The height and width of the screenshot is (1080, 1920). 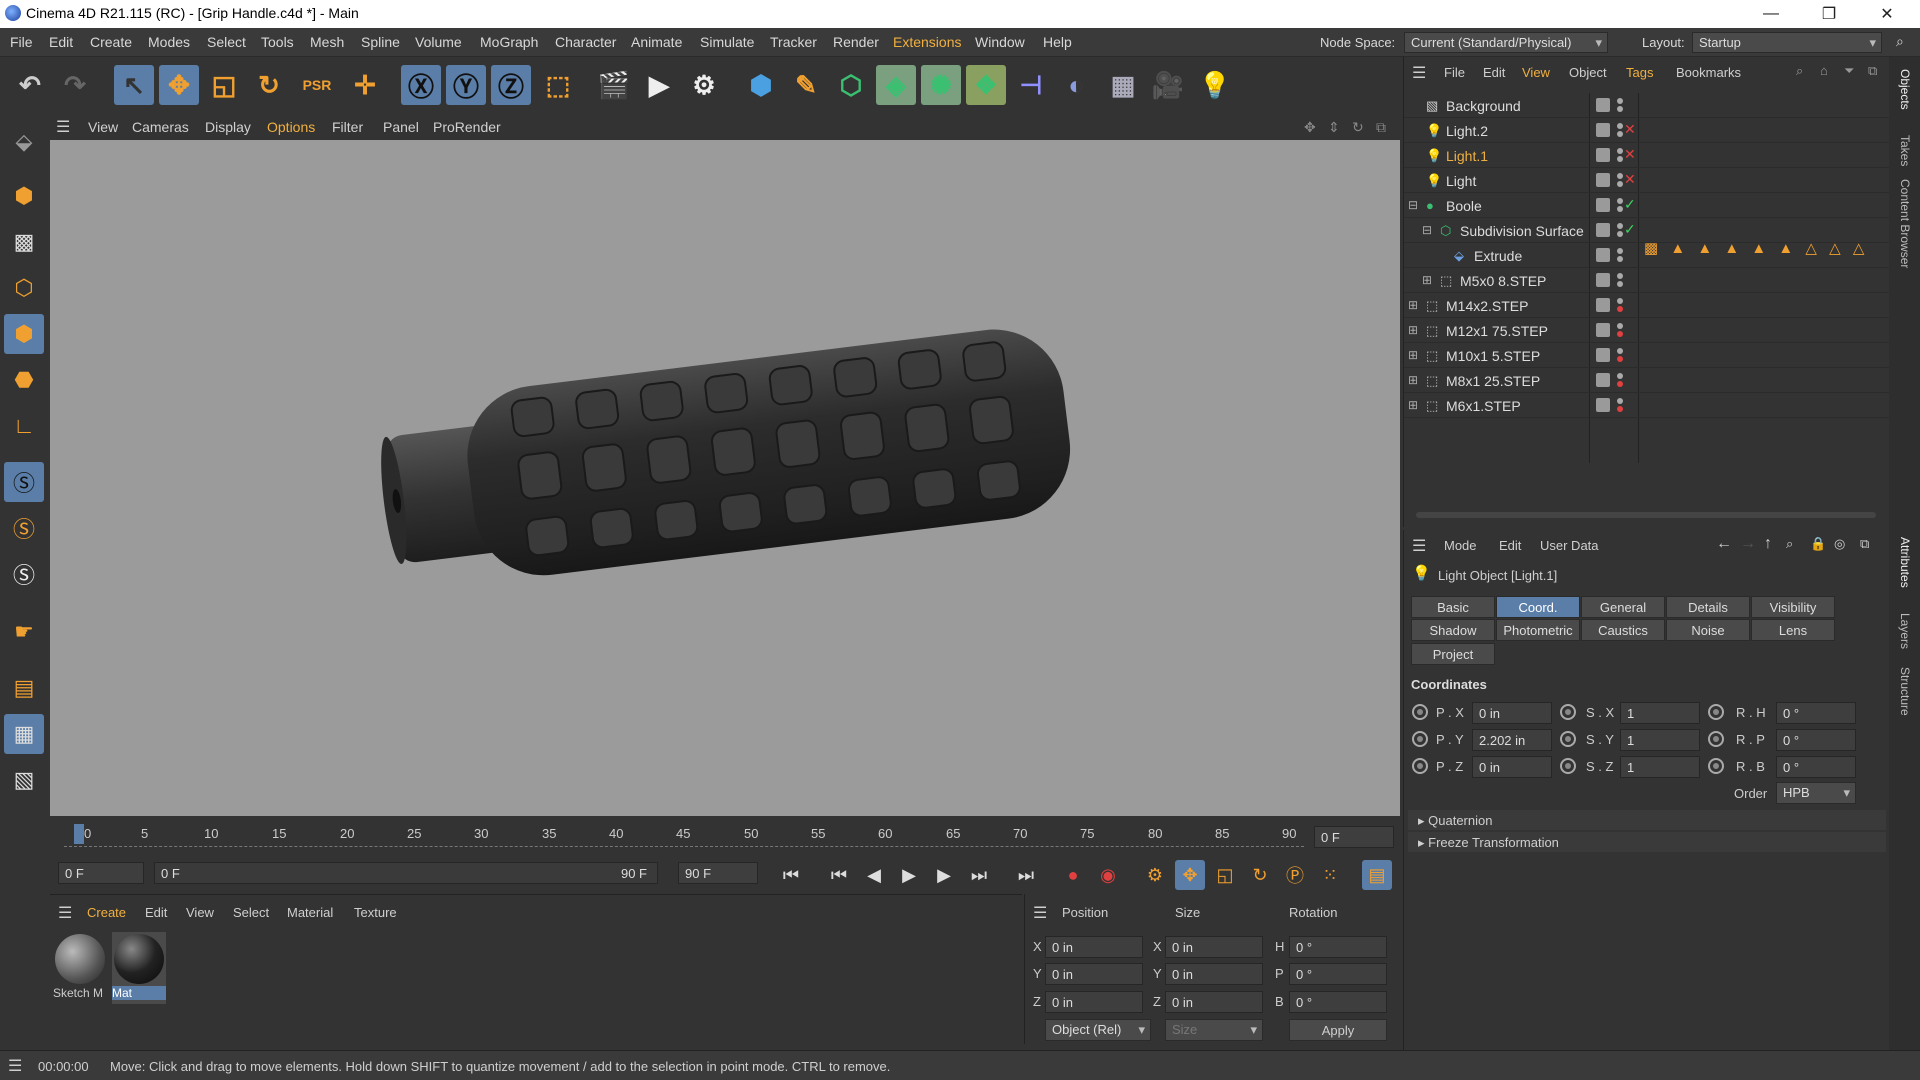 I want to click on rotation-b-field: 0 °, so click(x=1338, y=1002).